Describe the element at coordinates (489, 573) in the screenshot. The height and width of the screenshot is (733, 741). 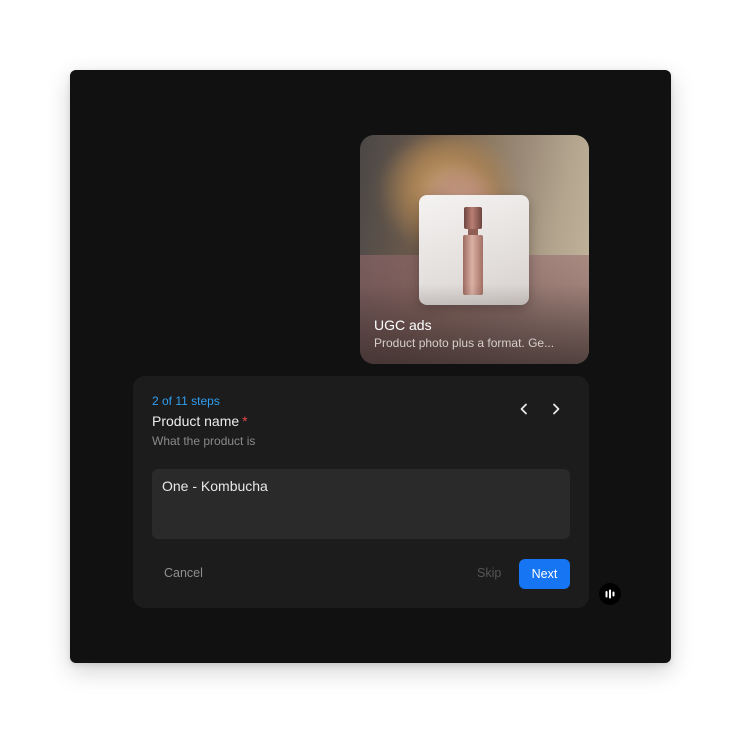
I see `skip-button: Skip` at that location.